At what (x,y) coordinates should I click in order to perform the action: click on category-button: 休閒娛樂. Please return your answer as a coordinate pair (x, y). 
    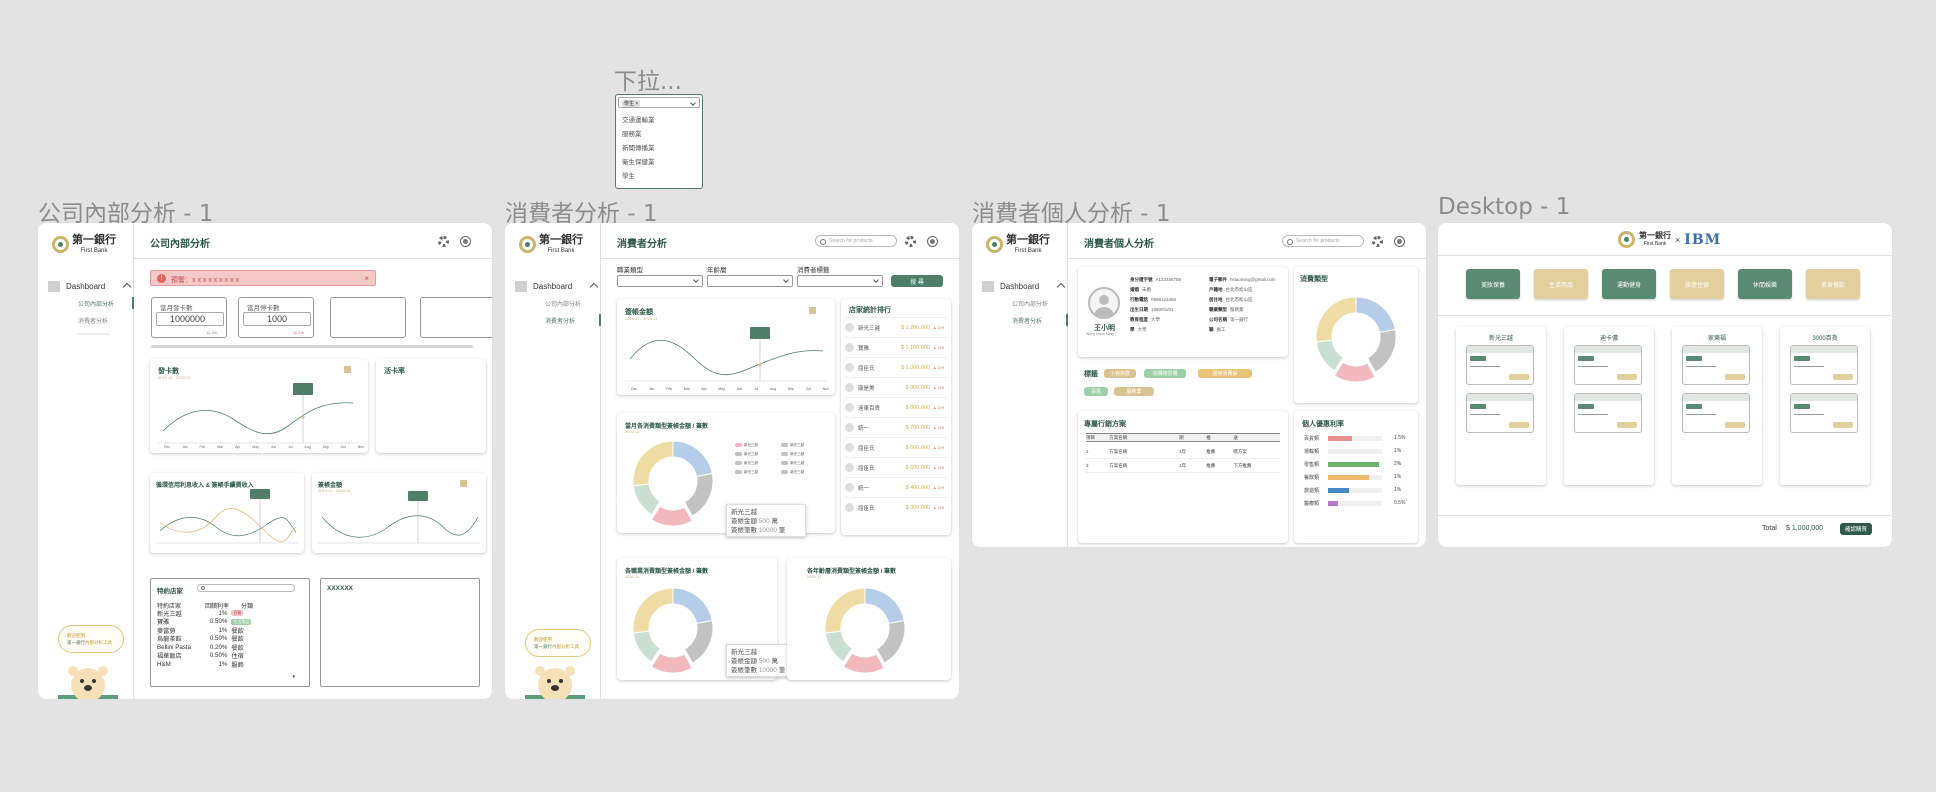
    Looking at the image, I should click on (1765, 284).